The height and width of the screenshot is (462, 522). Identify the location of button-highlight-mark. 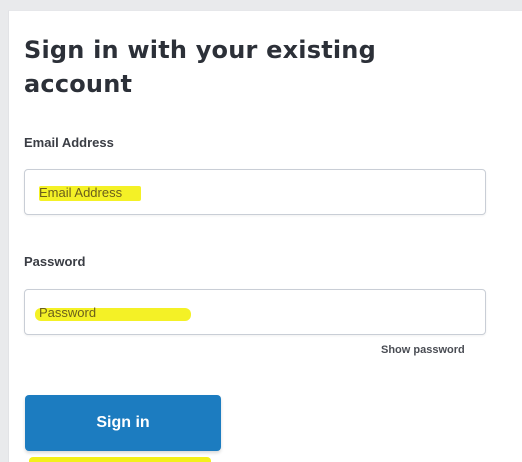
(120, 459).